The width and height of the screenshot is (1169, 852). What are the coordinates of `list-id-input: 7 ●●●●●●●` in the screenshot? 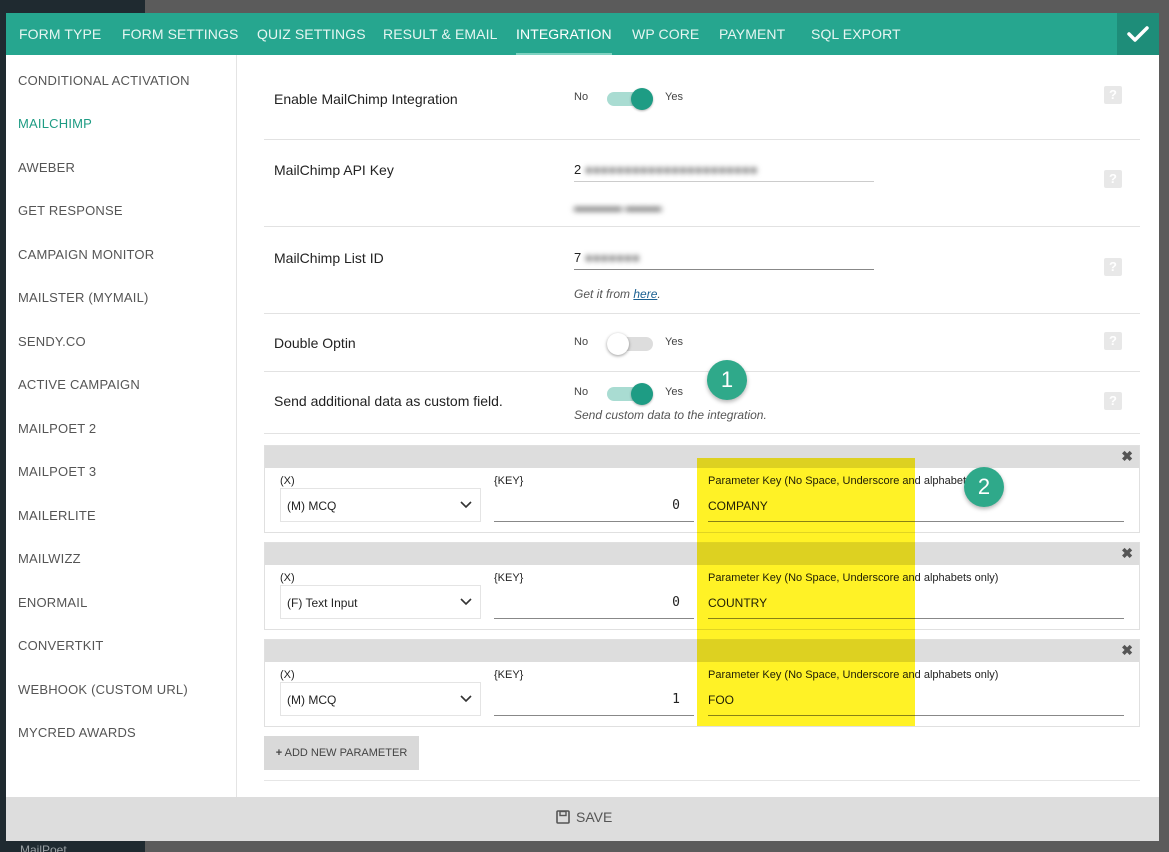 It's located at (724, 257).